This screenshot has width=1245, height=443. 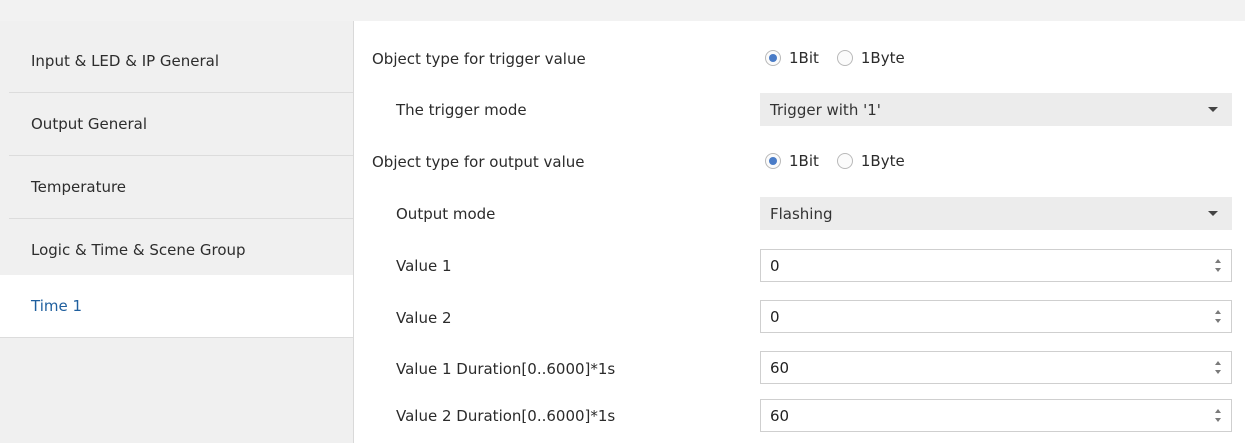 What do you see at coordinates (996, 109) in the screenshot?
I see `trigger-mode-dropdown: Trigger with '1'` at bounding box center [996, 109].